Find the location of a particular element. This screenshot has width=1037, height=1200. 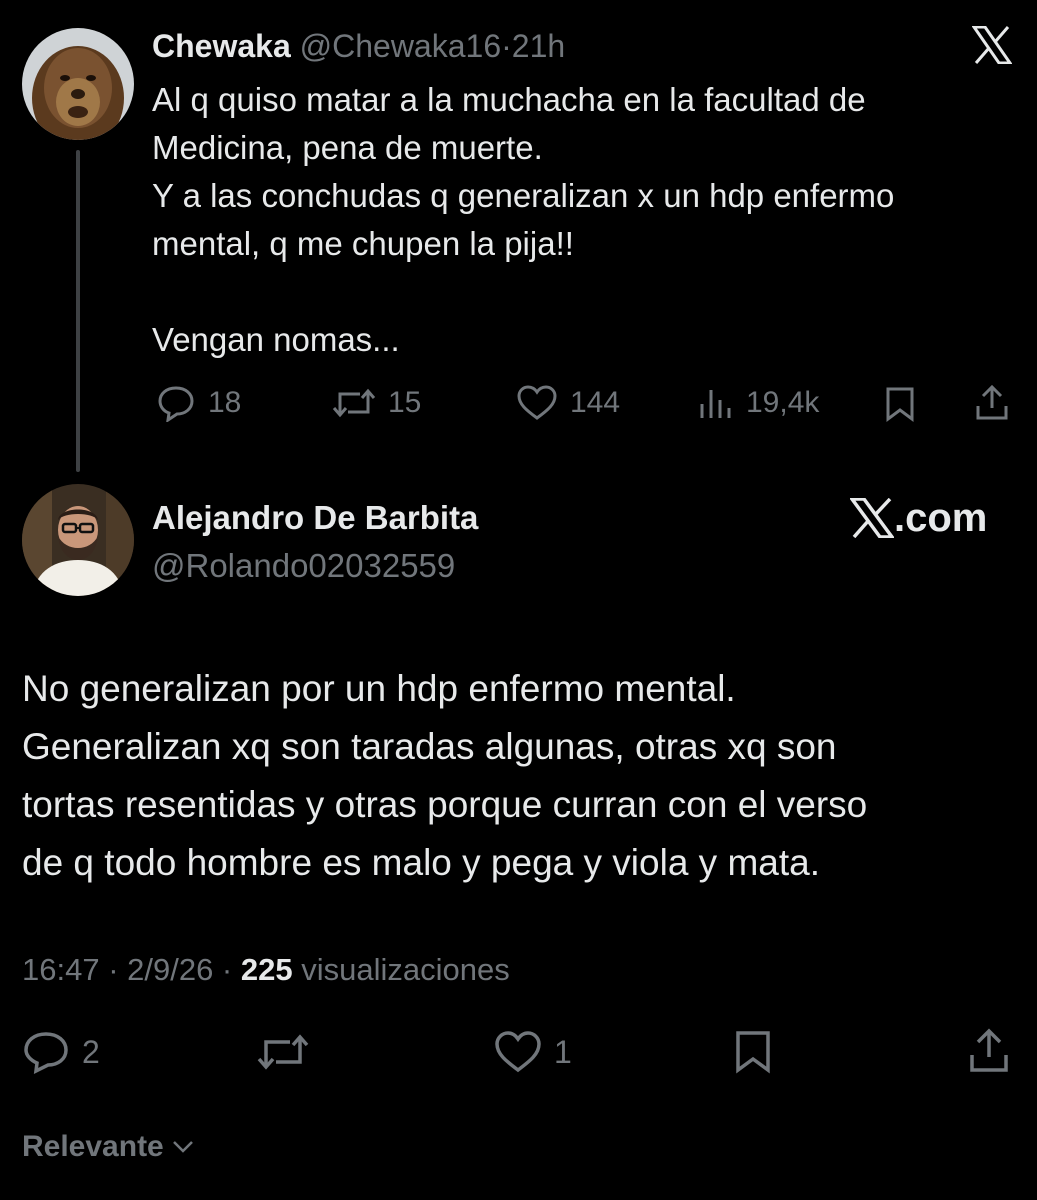

main-reply-button: 2 is located at coordinates (61, 1052).